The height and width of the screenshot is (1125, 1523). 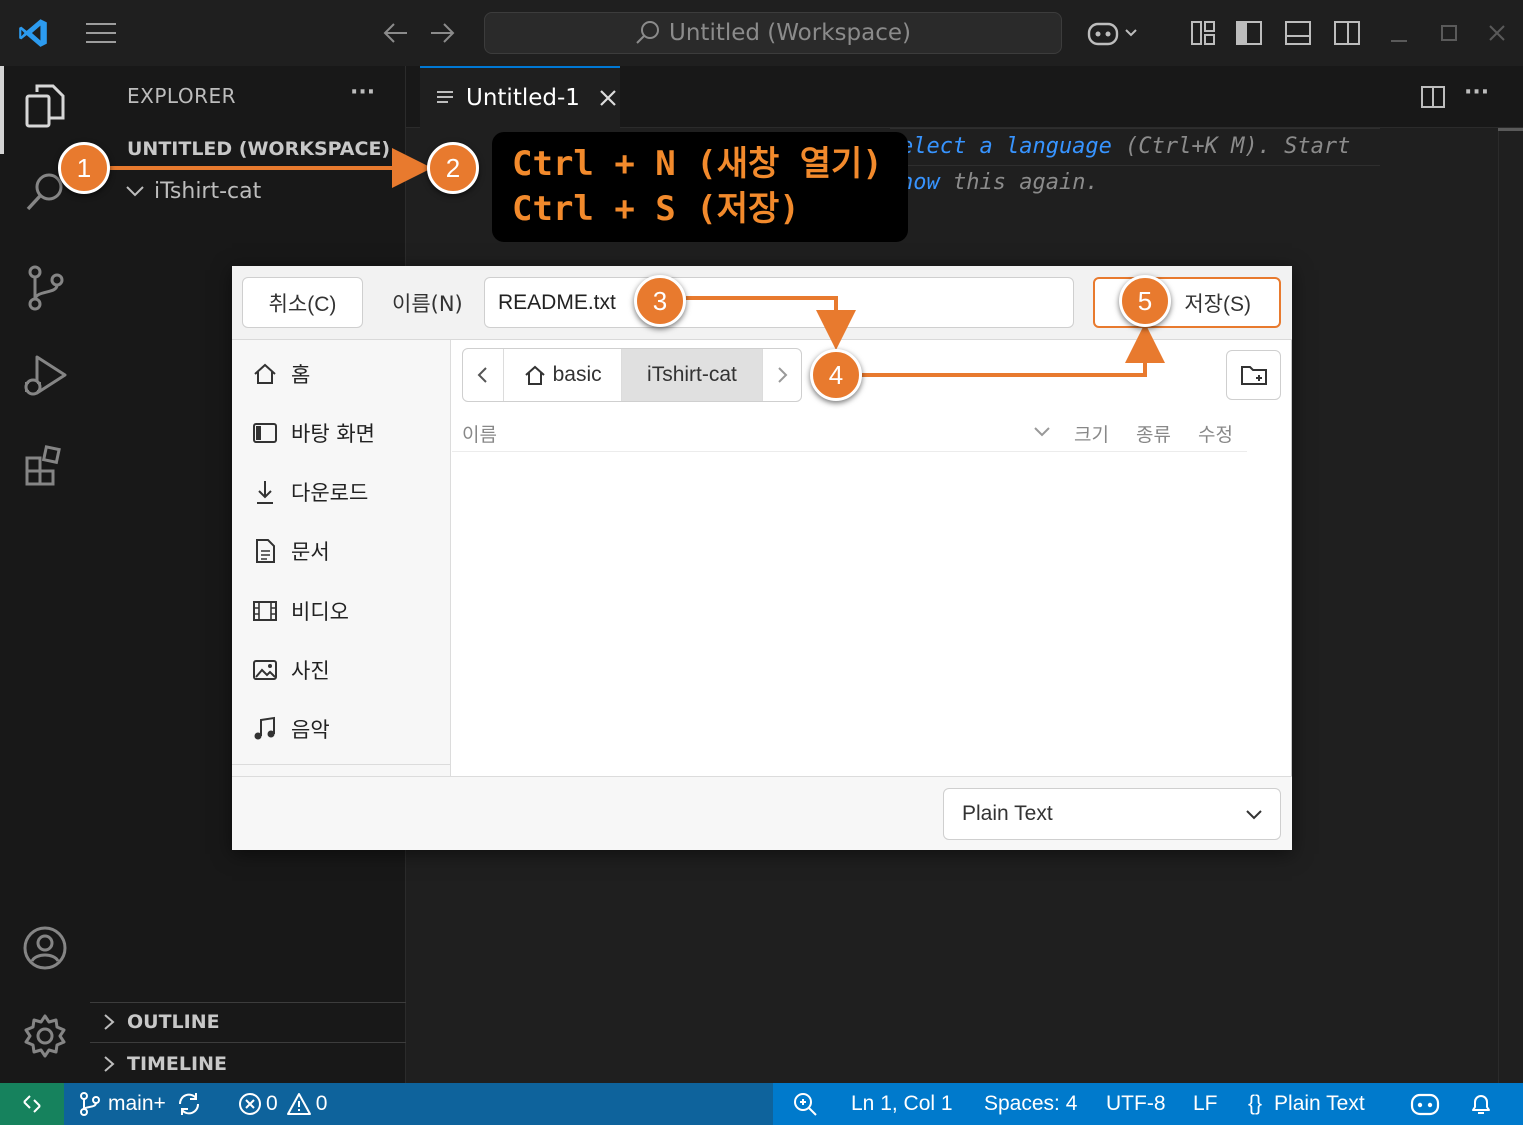 I want to click on callout-line-1: Ctrl + N (새창 열기), so click(x=697, y=164).